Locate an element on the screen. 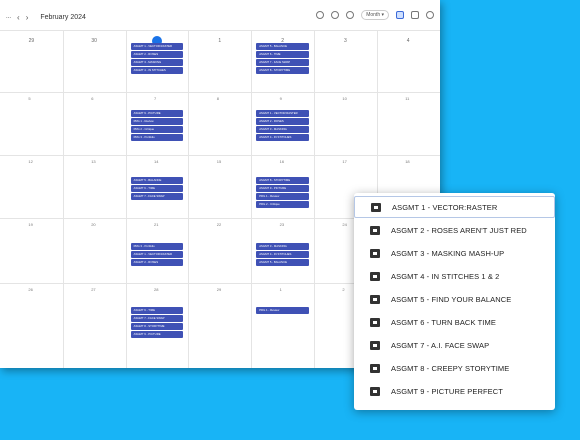 This screenshot has height=440, width=580. calendar-toolbar: ... ‹ › February 2024 Month ▾ is located at coordinates (220, 17).